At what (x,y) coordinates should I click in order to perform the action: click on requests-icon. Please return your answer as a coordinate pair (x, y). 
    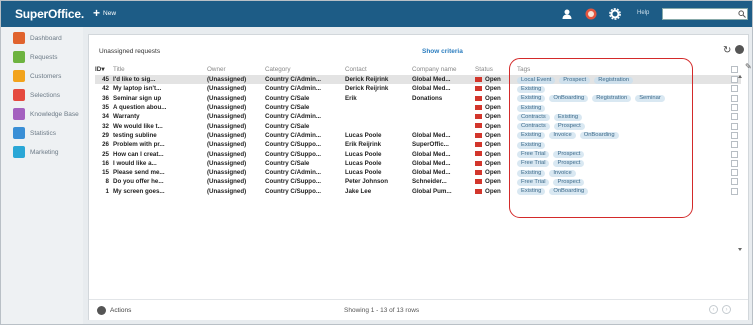
    Looking at the image, I should click on (19, 57).